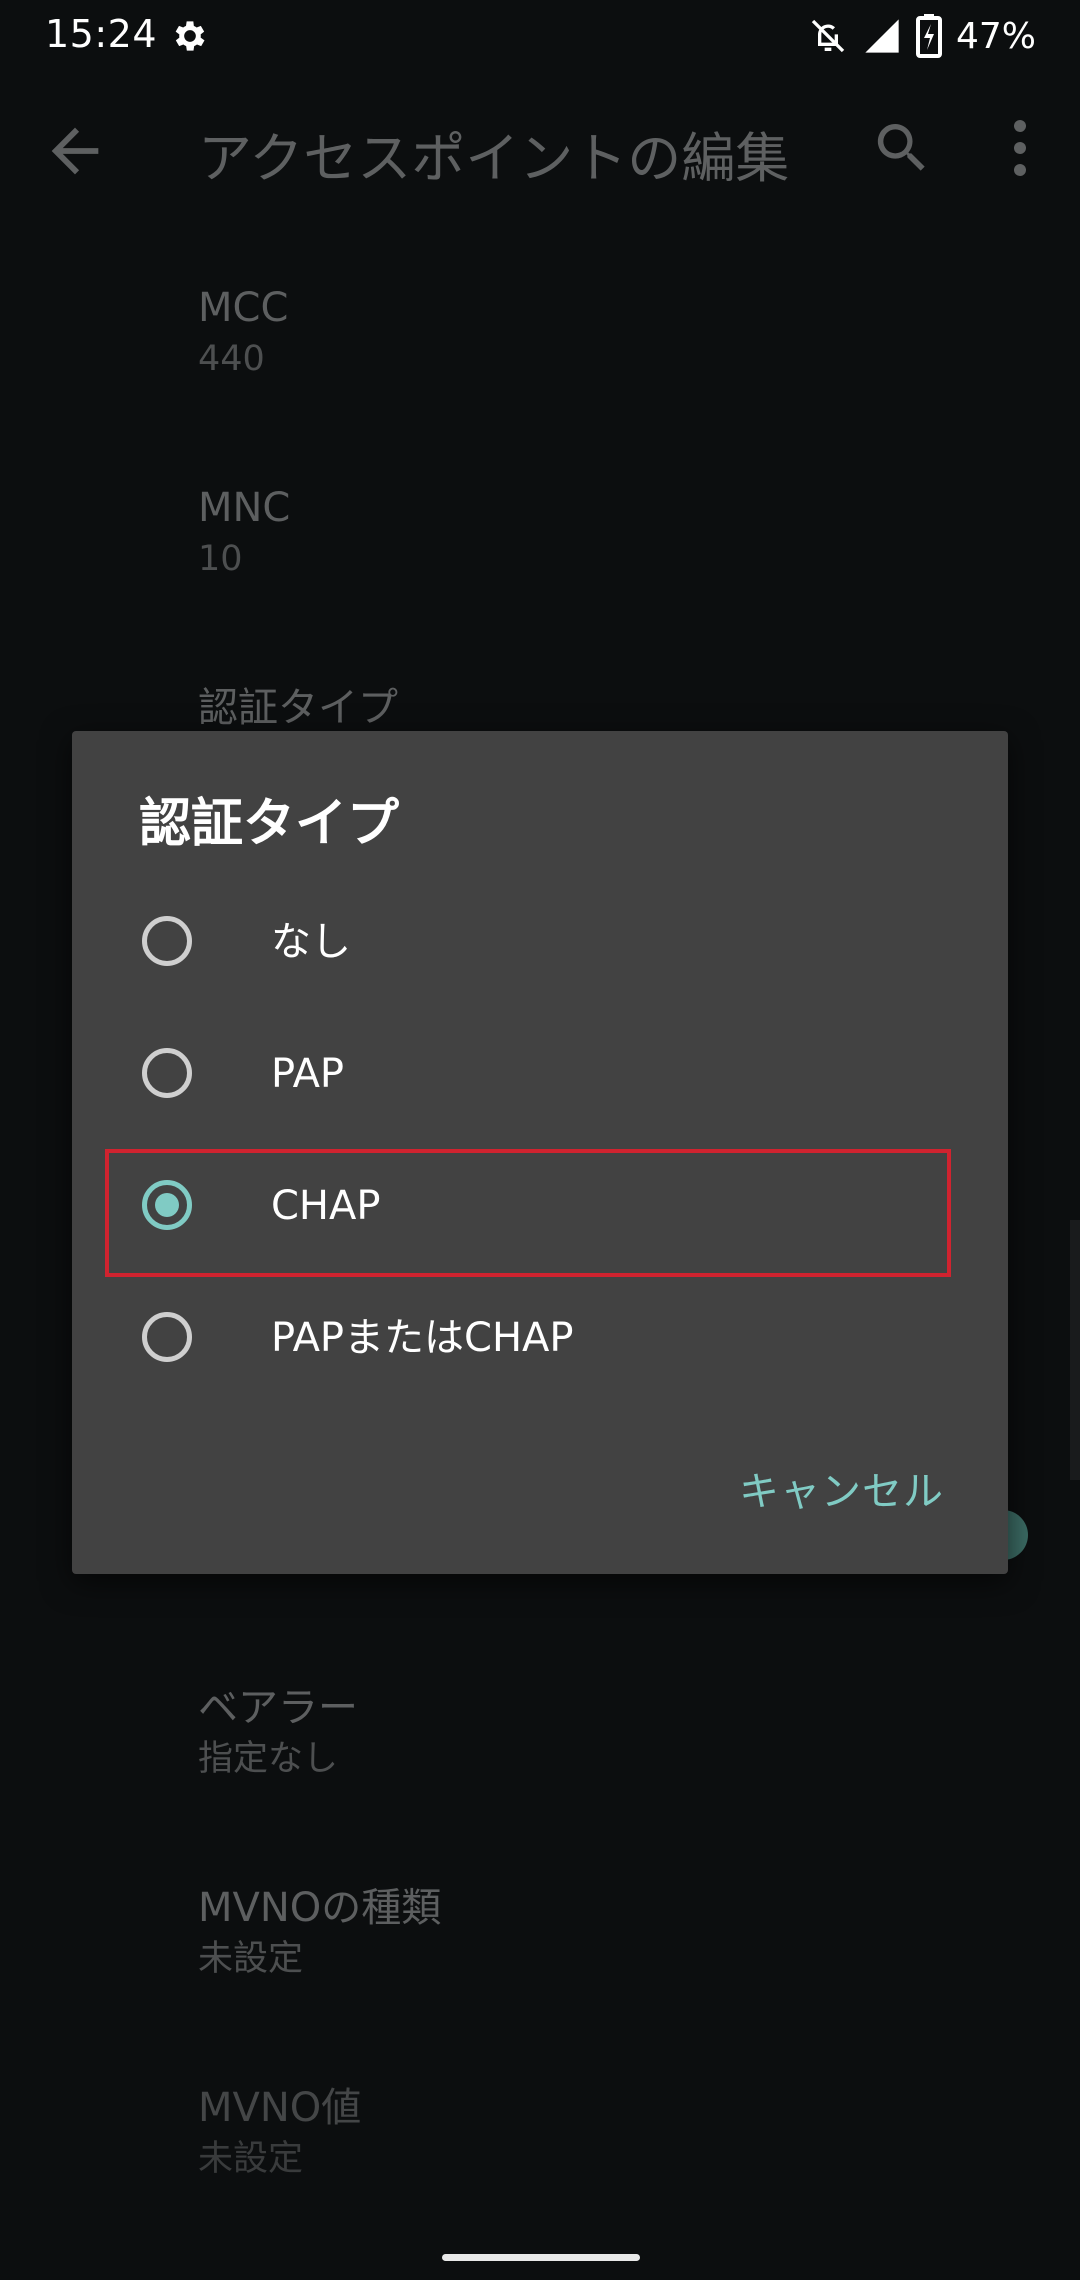 The height and width of the screenshot is (2280, 1080). I want to click on home-indicator, so click(541, 2257).